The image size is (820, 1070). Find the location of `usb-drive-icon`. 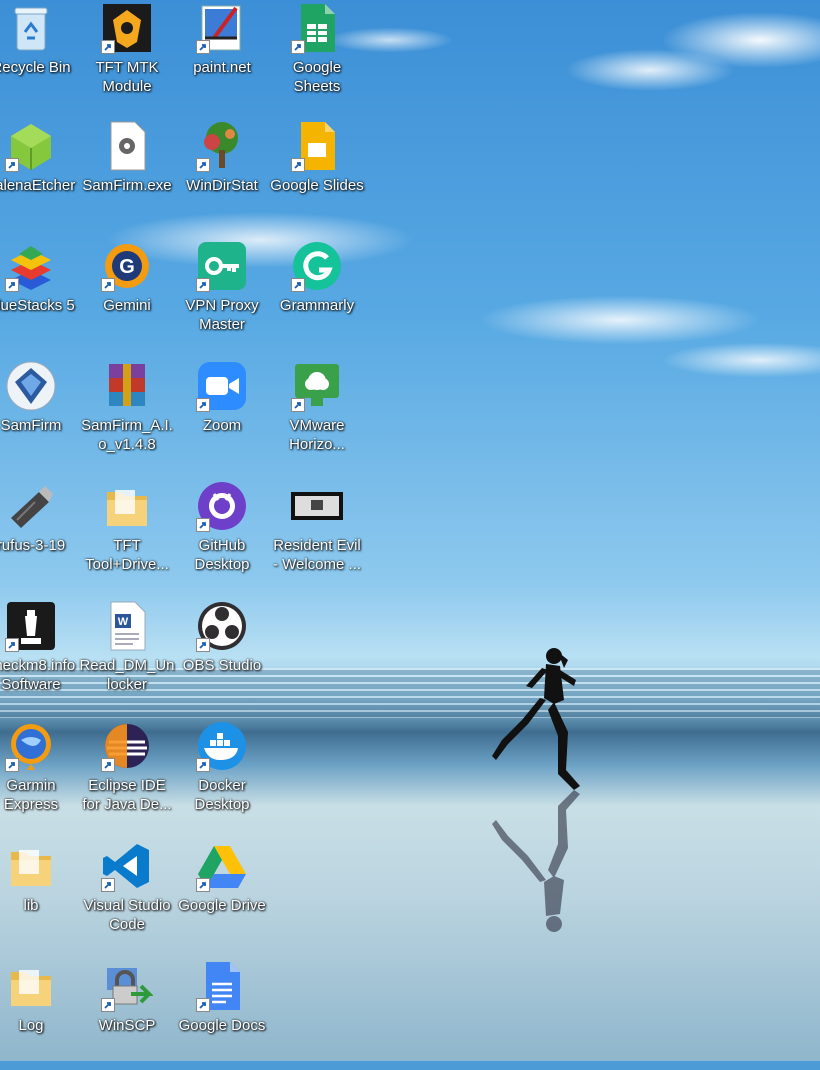

usb-drive-icon is located at coordinates (31, 506).